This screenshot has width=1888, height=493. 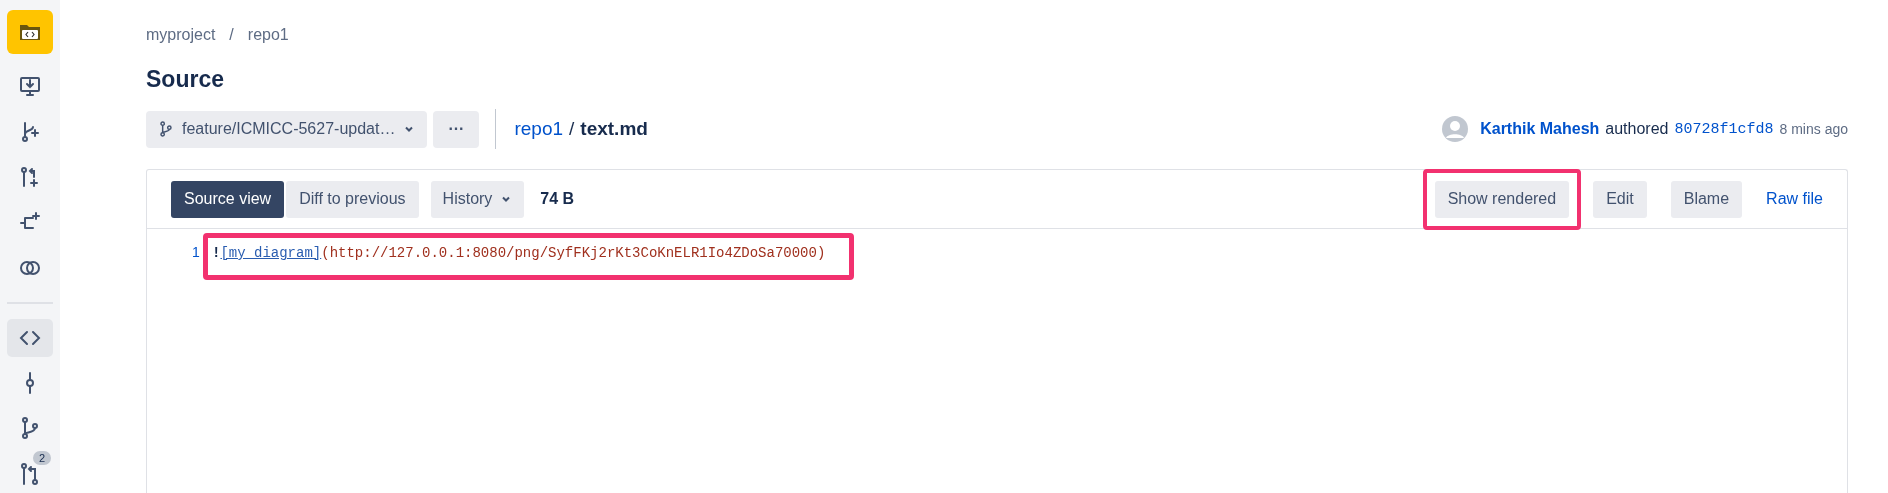 What do you see at coordinates (477, 199) in the screenshot?
I see `history-dropdown: History` at bounding box center [477, 199].